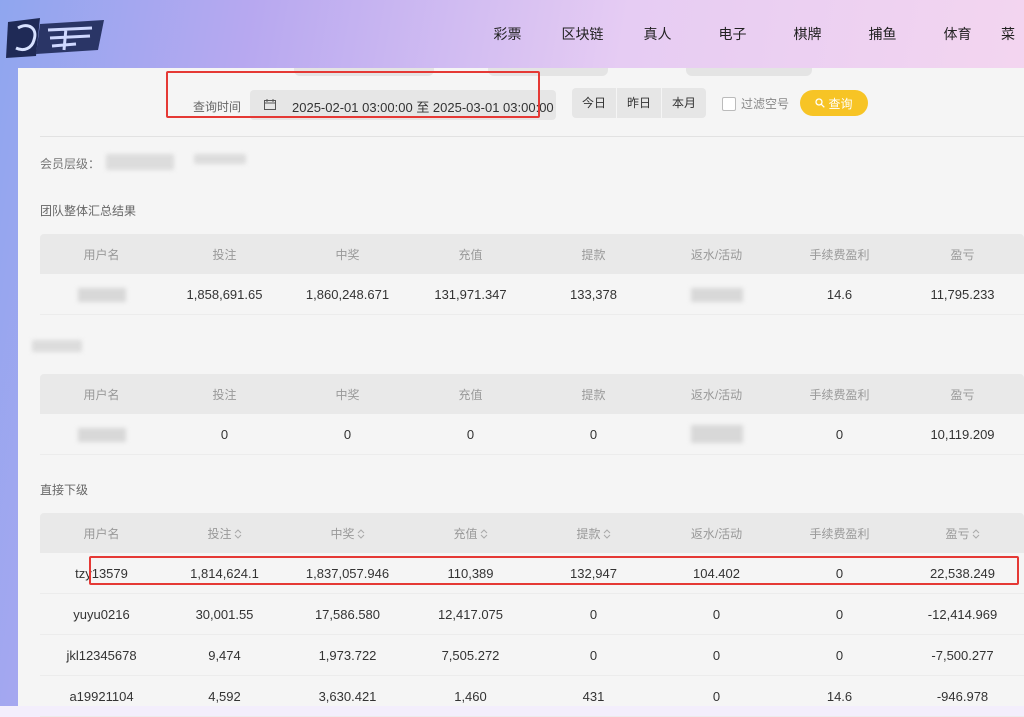  Describe the element at coordinates (532, 136) in the screenshot. I see `divider` at that location.